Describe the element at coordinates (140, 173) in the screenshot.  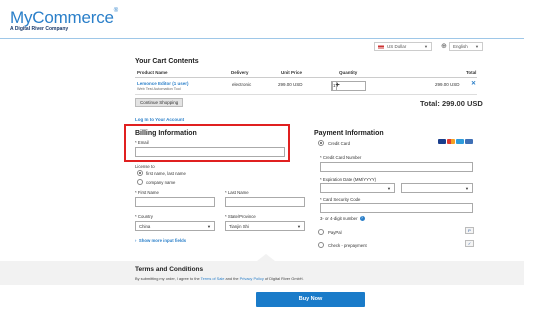
I see `license-person-radio` at that location.